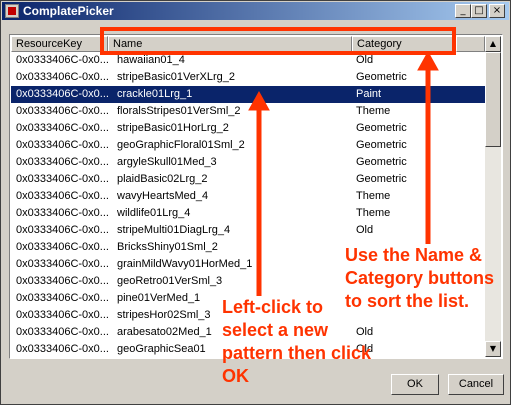 The height and width of the screenshot is (405, 511). What do you see at coordinates (230, 44) in the screenshot?
I see `column-header-name: Name` at bounding box center [230, 44].